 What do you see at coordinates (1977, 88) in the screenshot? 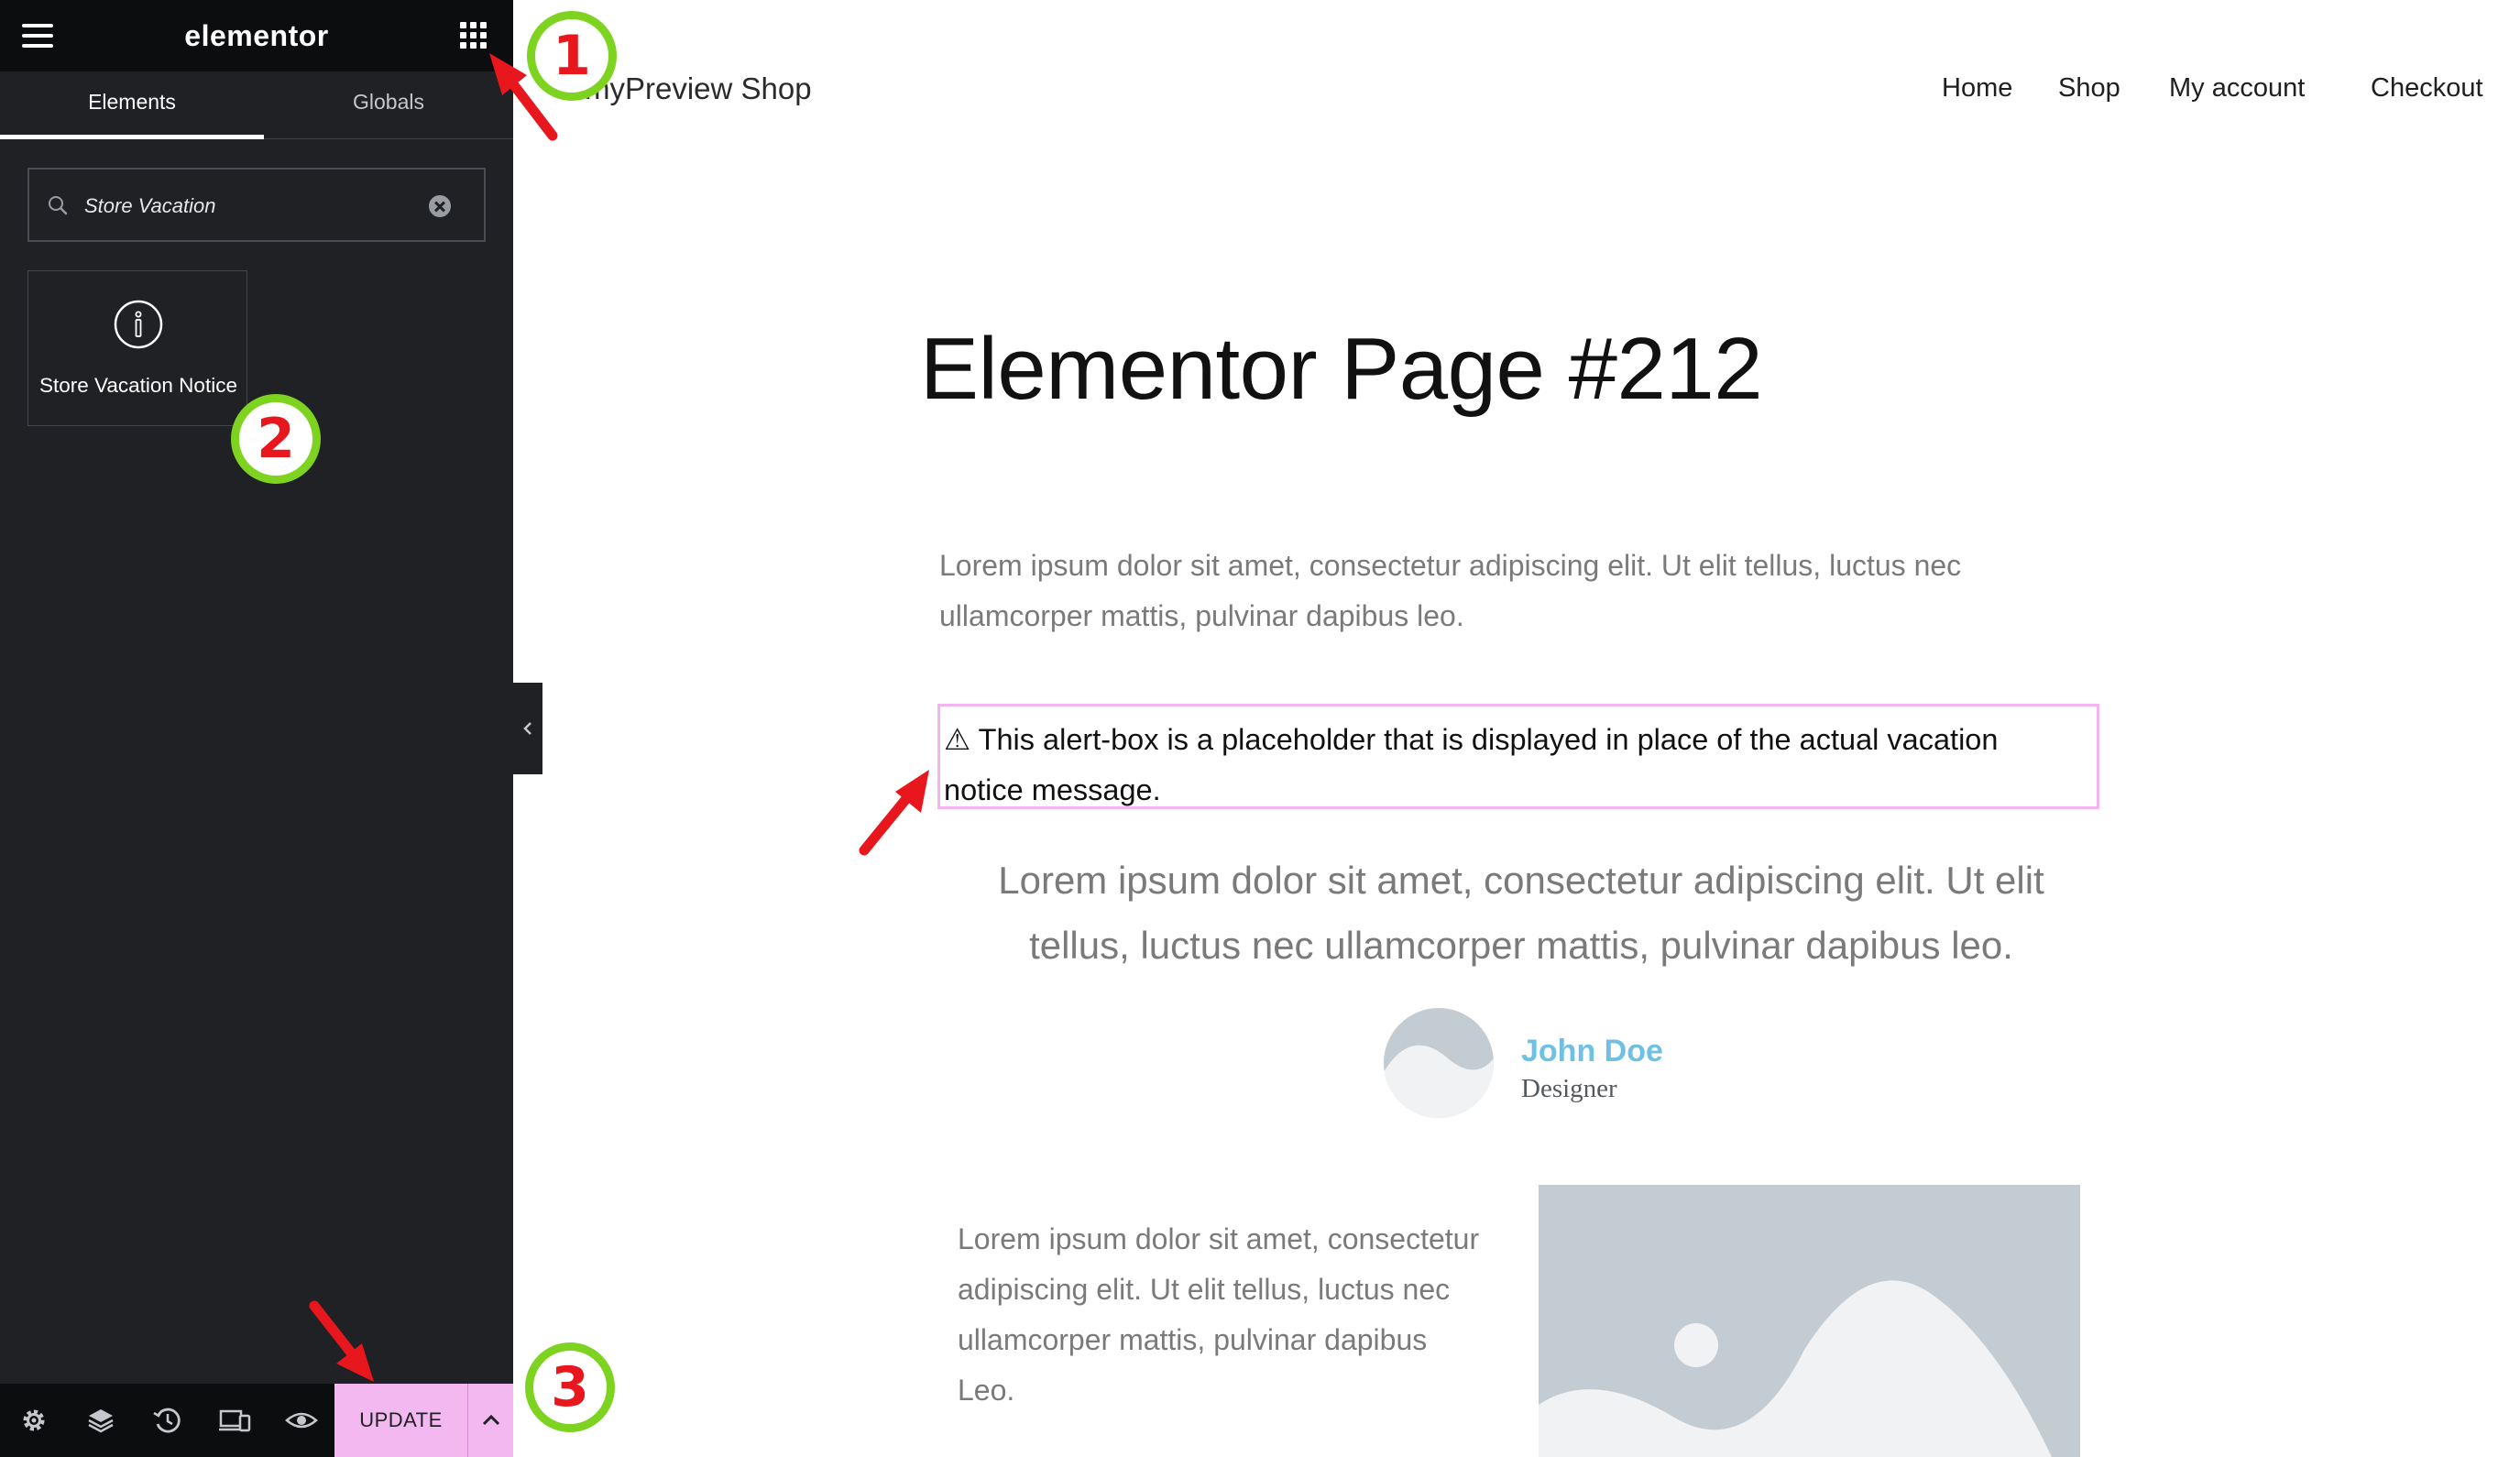
I see `nav-home: Home` at bounding box center [1977, 88].